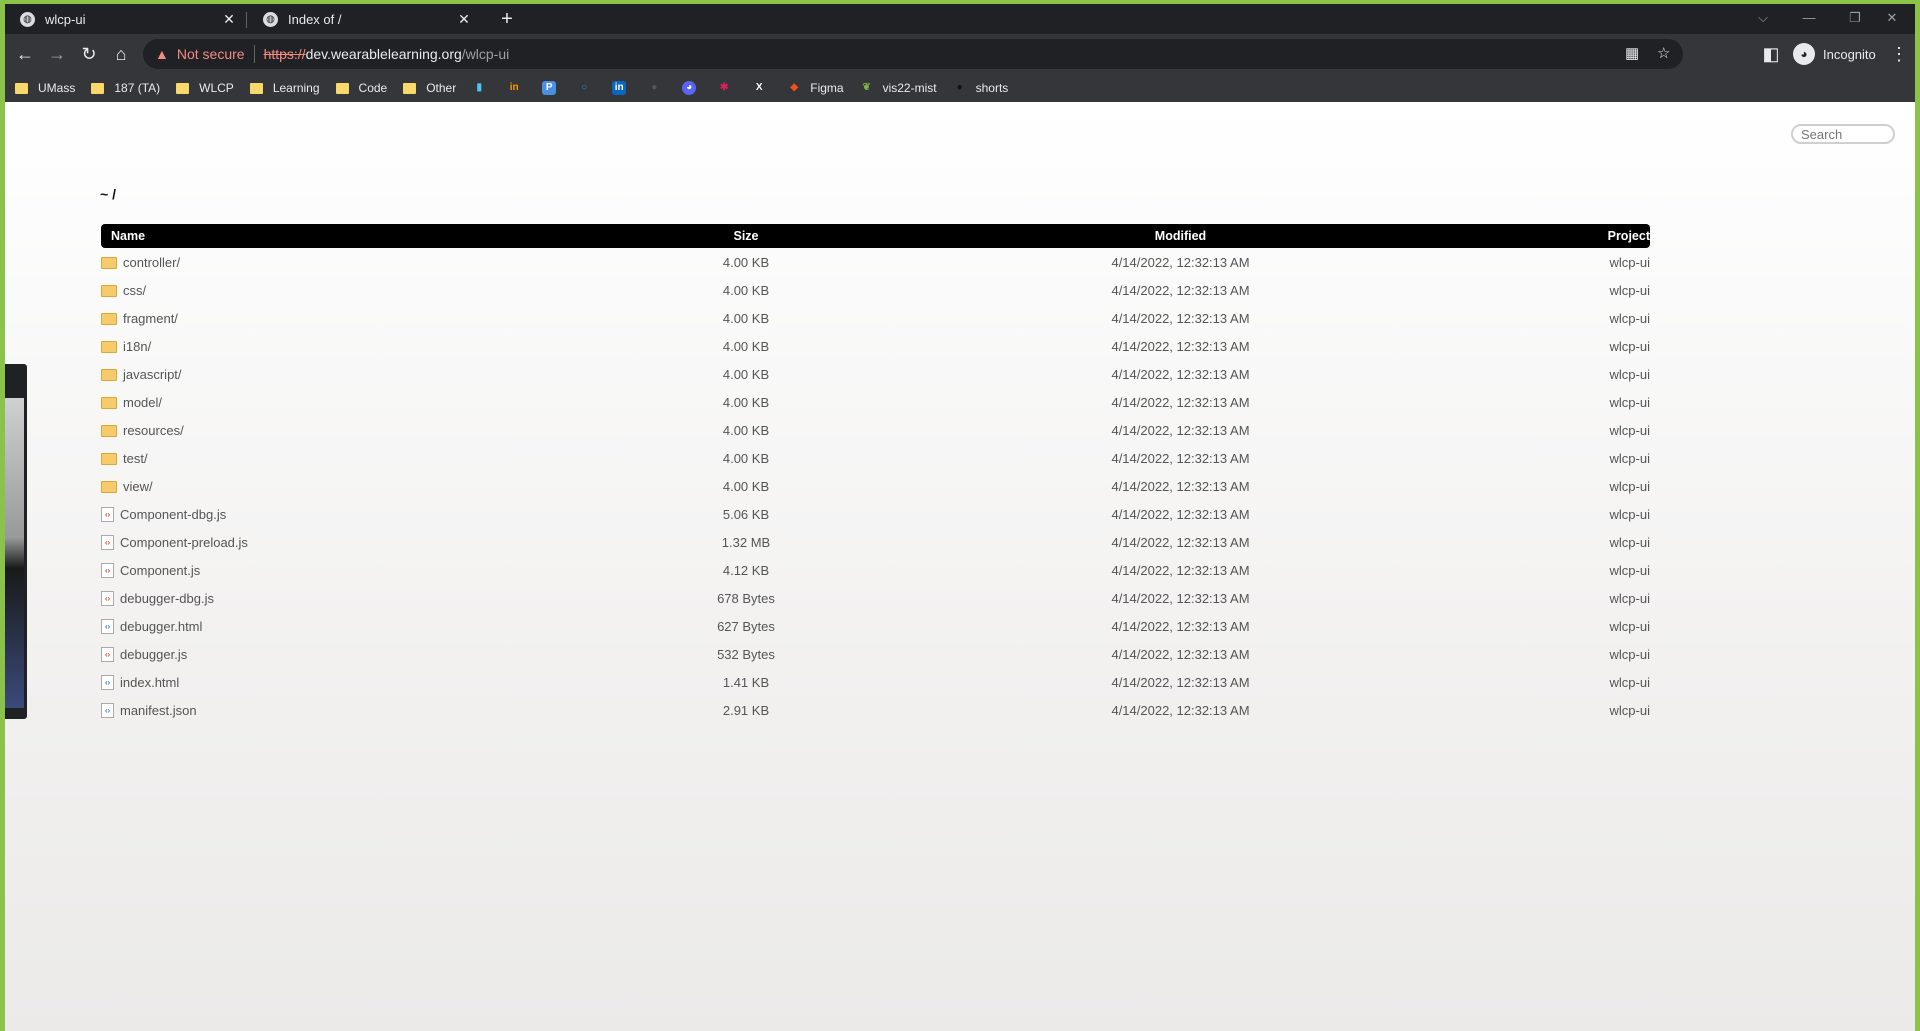 This screenshot has height=1031, width=1920. I want to click on tab-search-icon: ⌵, so click(1763, 19).